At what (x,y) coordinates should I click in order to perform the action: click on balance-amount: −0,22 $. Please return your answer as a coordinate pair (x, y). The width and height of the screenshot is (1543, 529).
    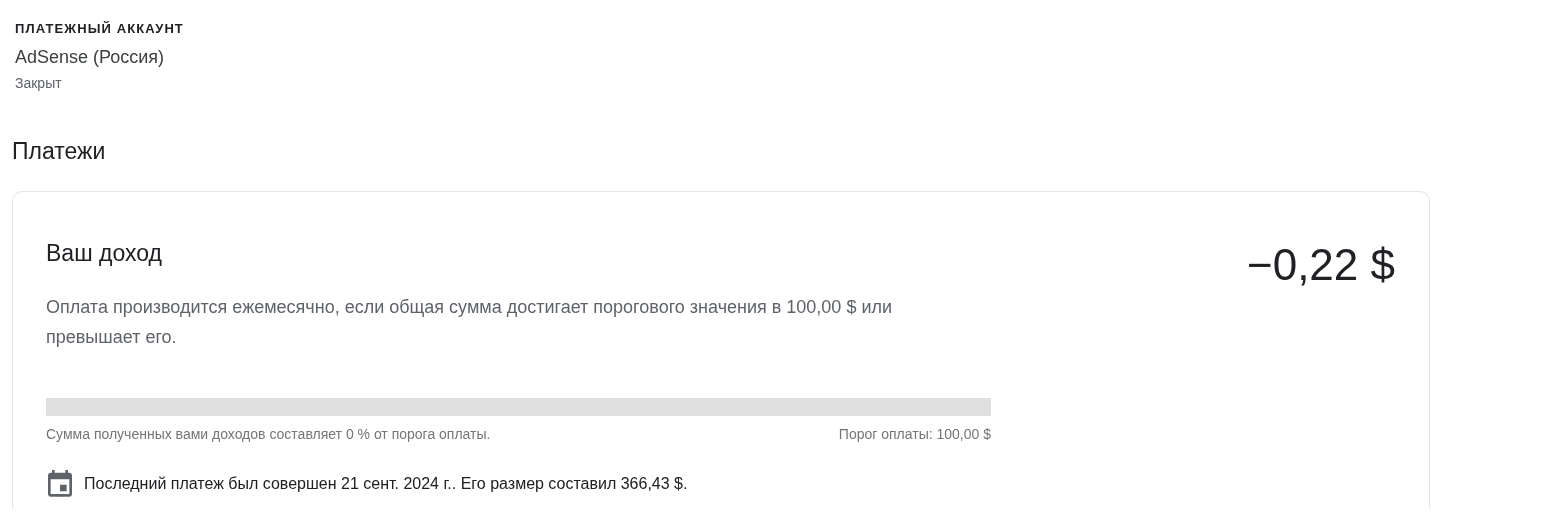
    Looking at the image, I should click on (1320, 265).